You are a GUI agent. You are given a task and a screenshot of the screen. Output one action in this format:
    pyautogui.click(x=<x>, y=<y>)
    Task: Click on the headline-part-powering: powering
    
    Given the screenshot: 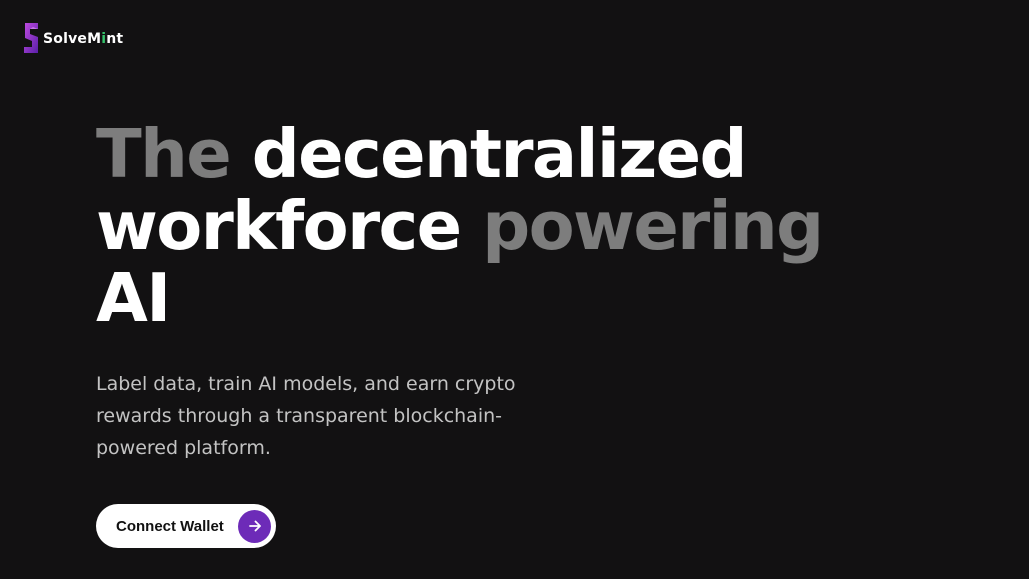 What is the action you would take?
    pyautogui.click(x=653, y=226)
    